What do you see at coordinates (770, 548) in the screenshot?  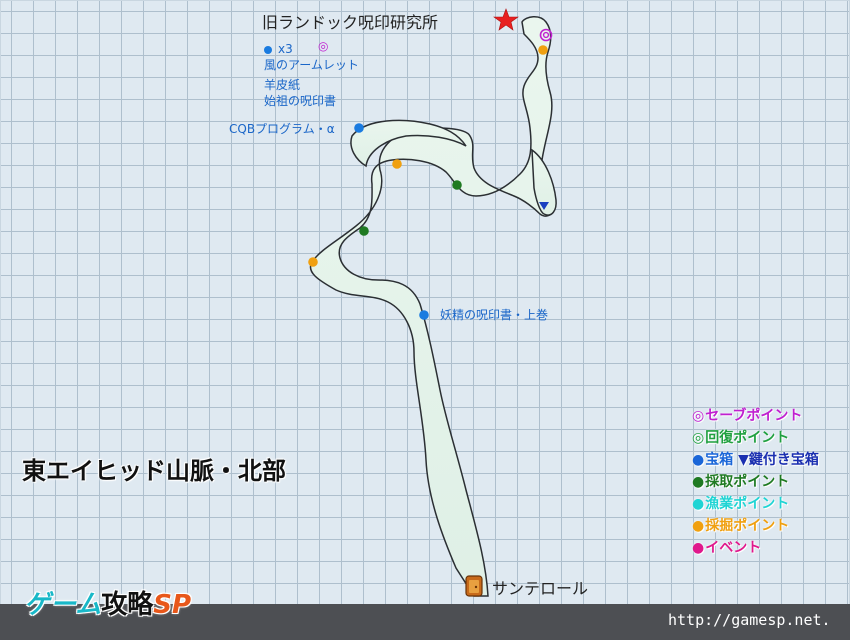 I see `legend-row-event: ●イベント` at bounding box center [770, 548].